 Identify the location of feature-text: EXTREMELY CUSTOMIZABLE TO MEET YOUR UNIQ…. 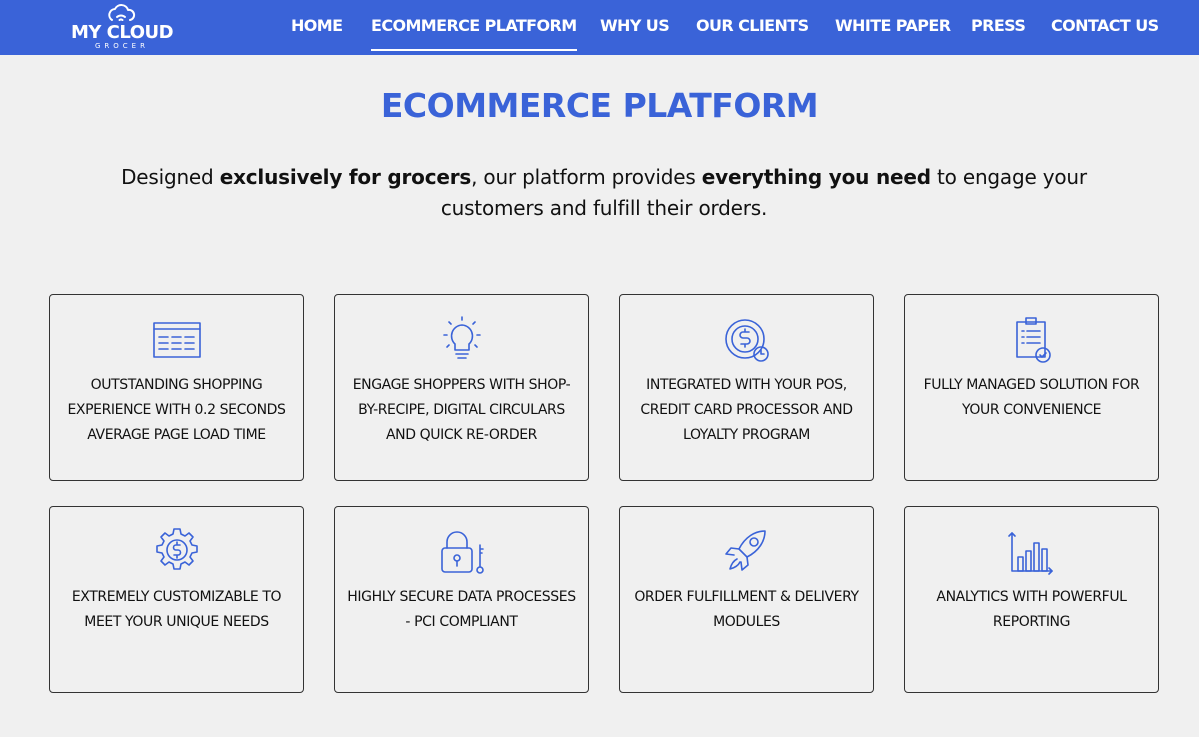
(176, 609).